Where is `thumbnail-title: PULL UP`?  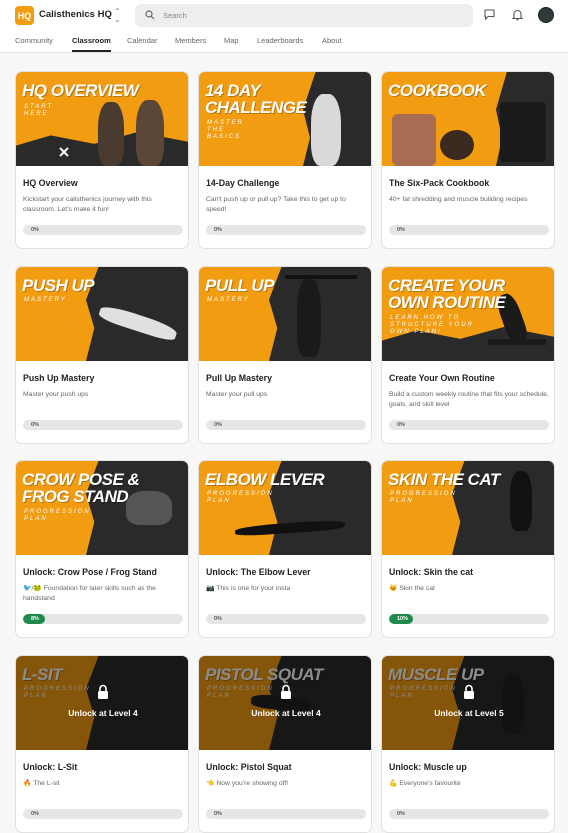 thumbnail-title: PULL UP is located at coordinates (239, 285).